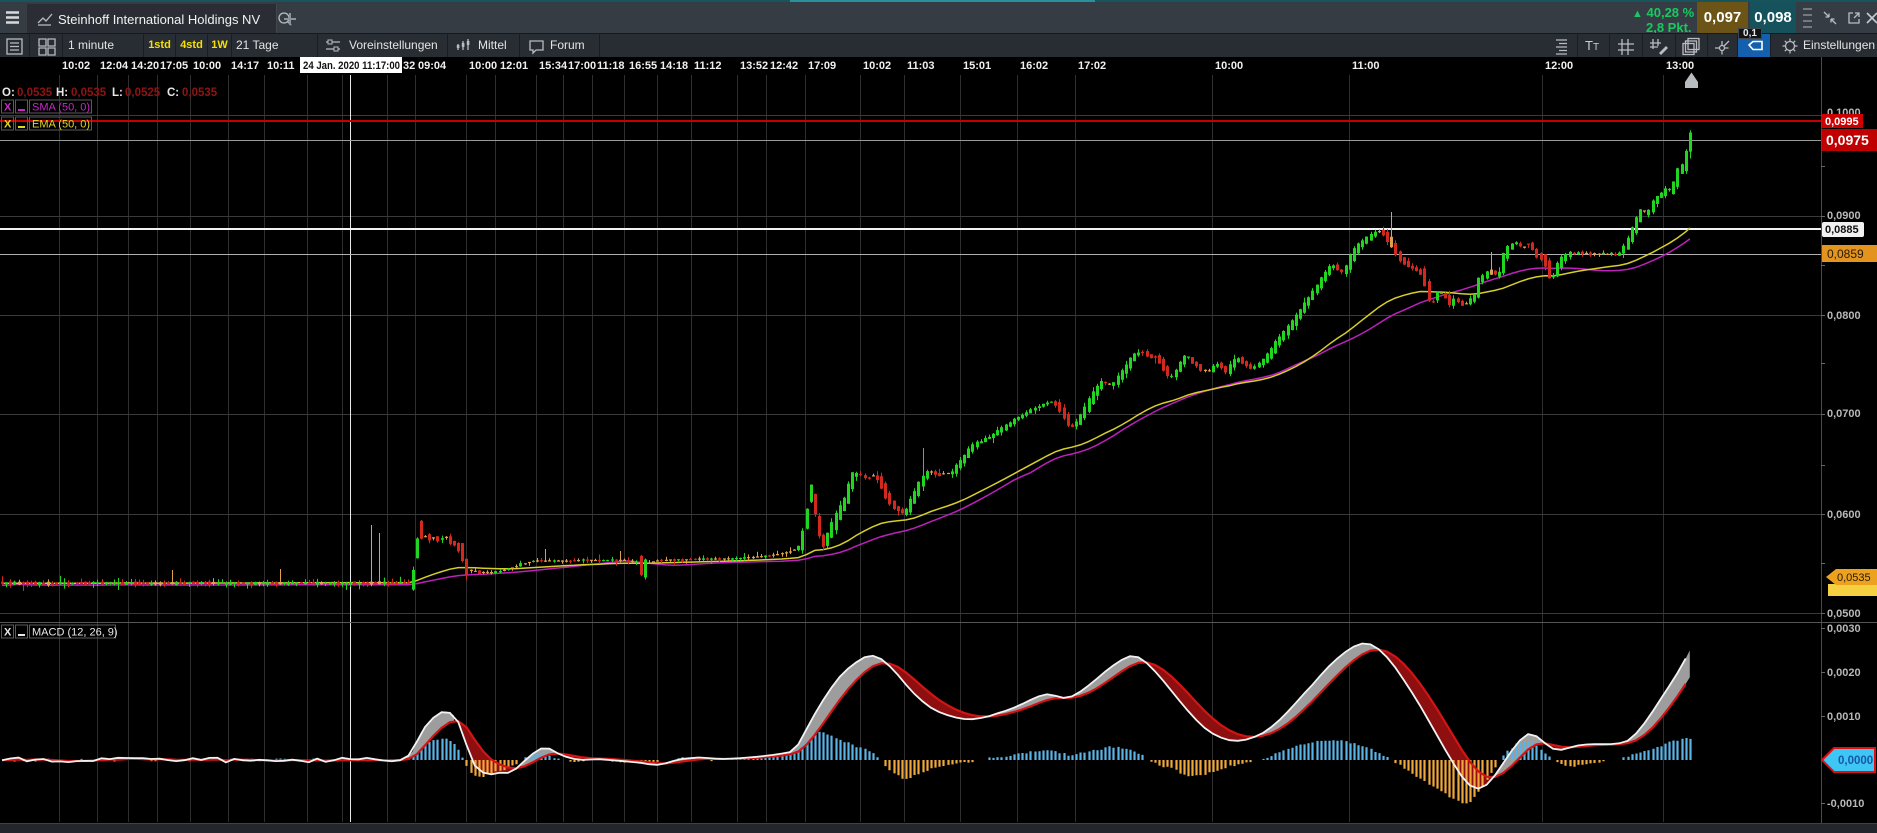  I want to click on svg-text: L:, so click(117, 93).